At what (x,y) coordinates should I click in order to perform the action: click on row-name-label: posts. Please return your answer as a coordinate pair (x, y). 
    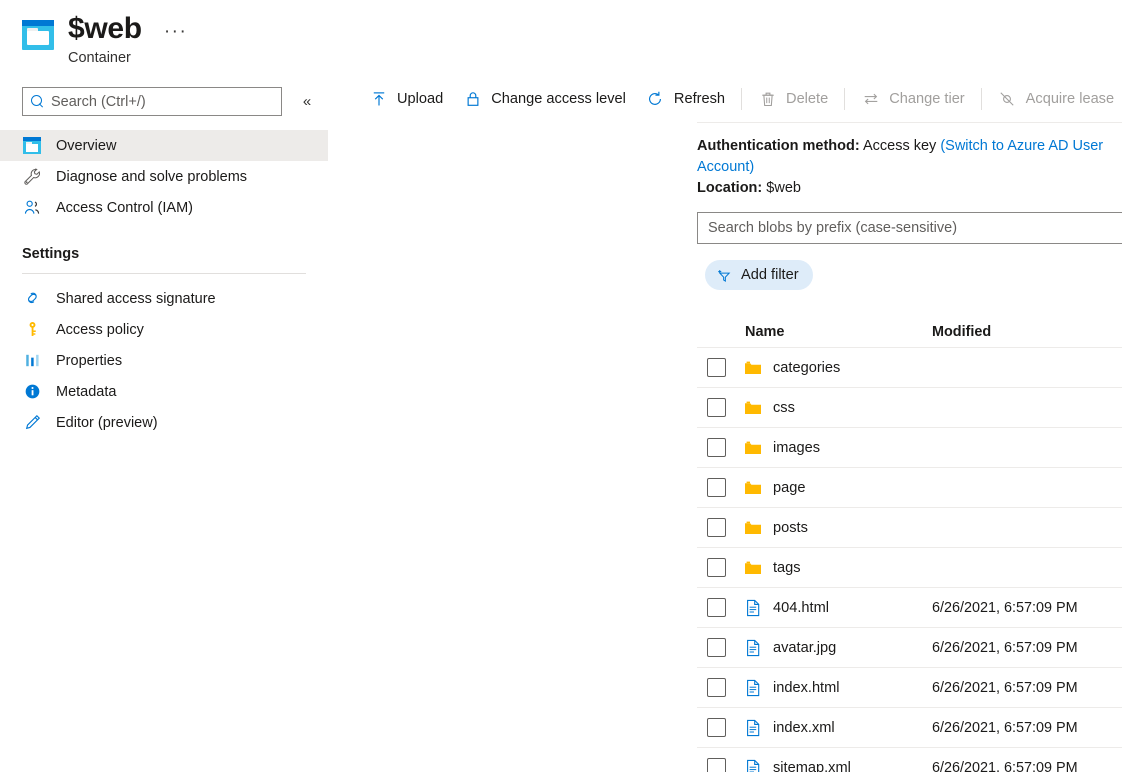
    Looking at the image, I should click on (790, 528).